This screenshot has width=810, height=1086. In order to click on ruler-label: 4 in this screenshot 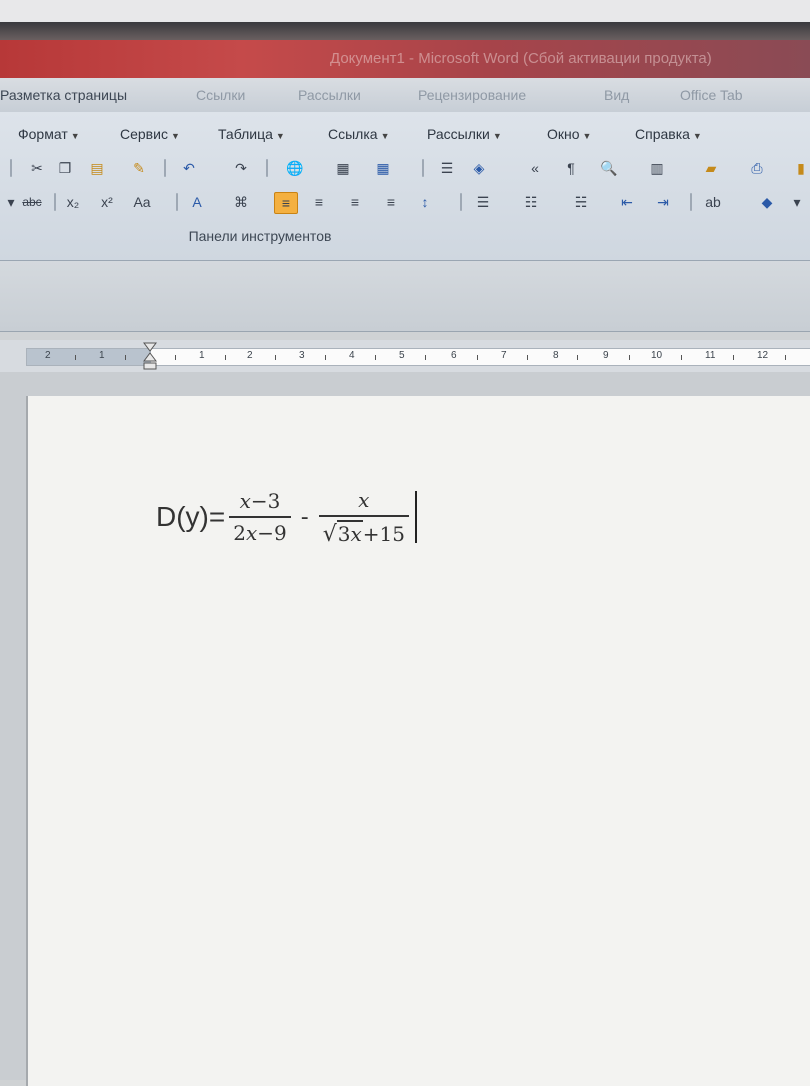, I will do `click(352, 355)`.